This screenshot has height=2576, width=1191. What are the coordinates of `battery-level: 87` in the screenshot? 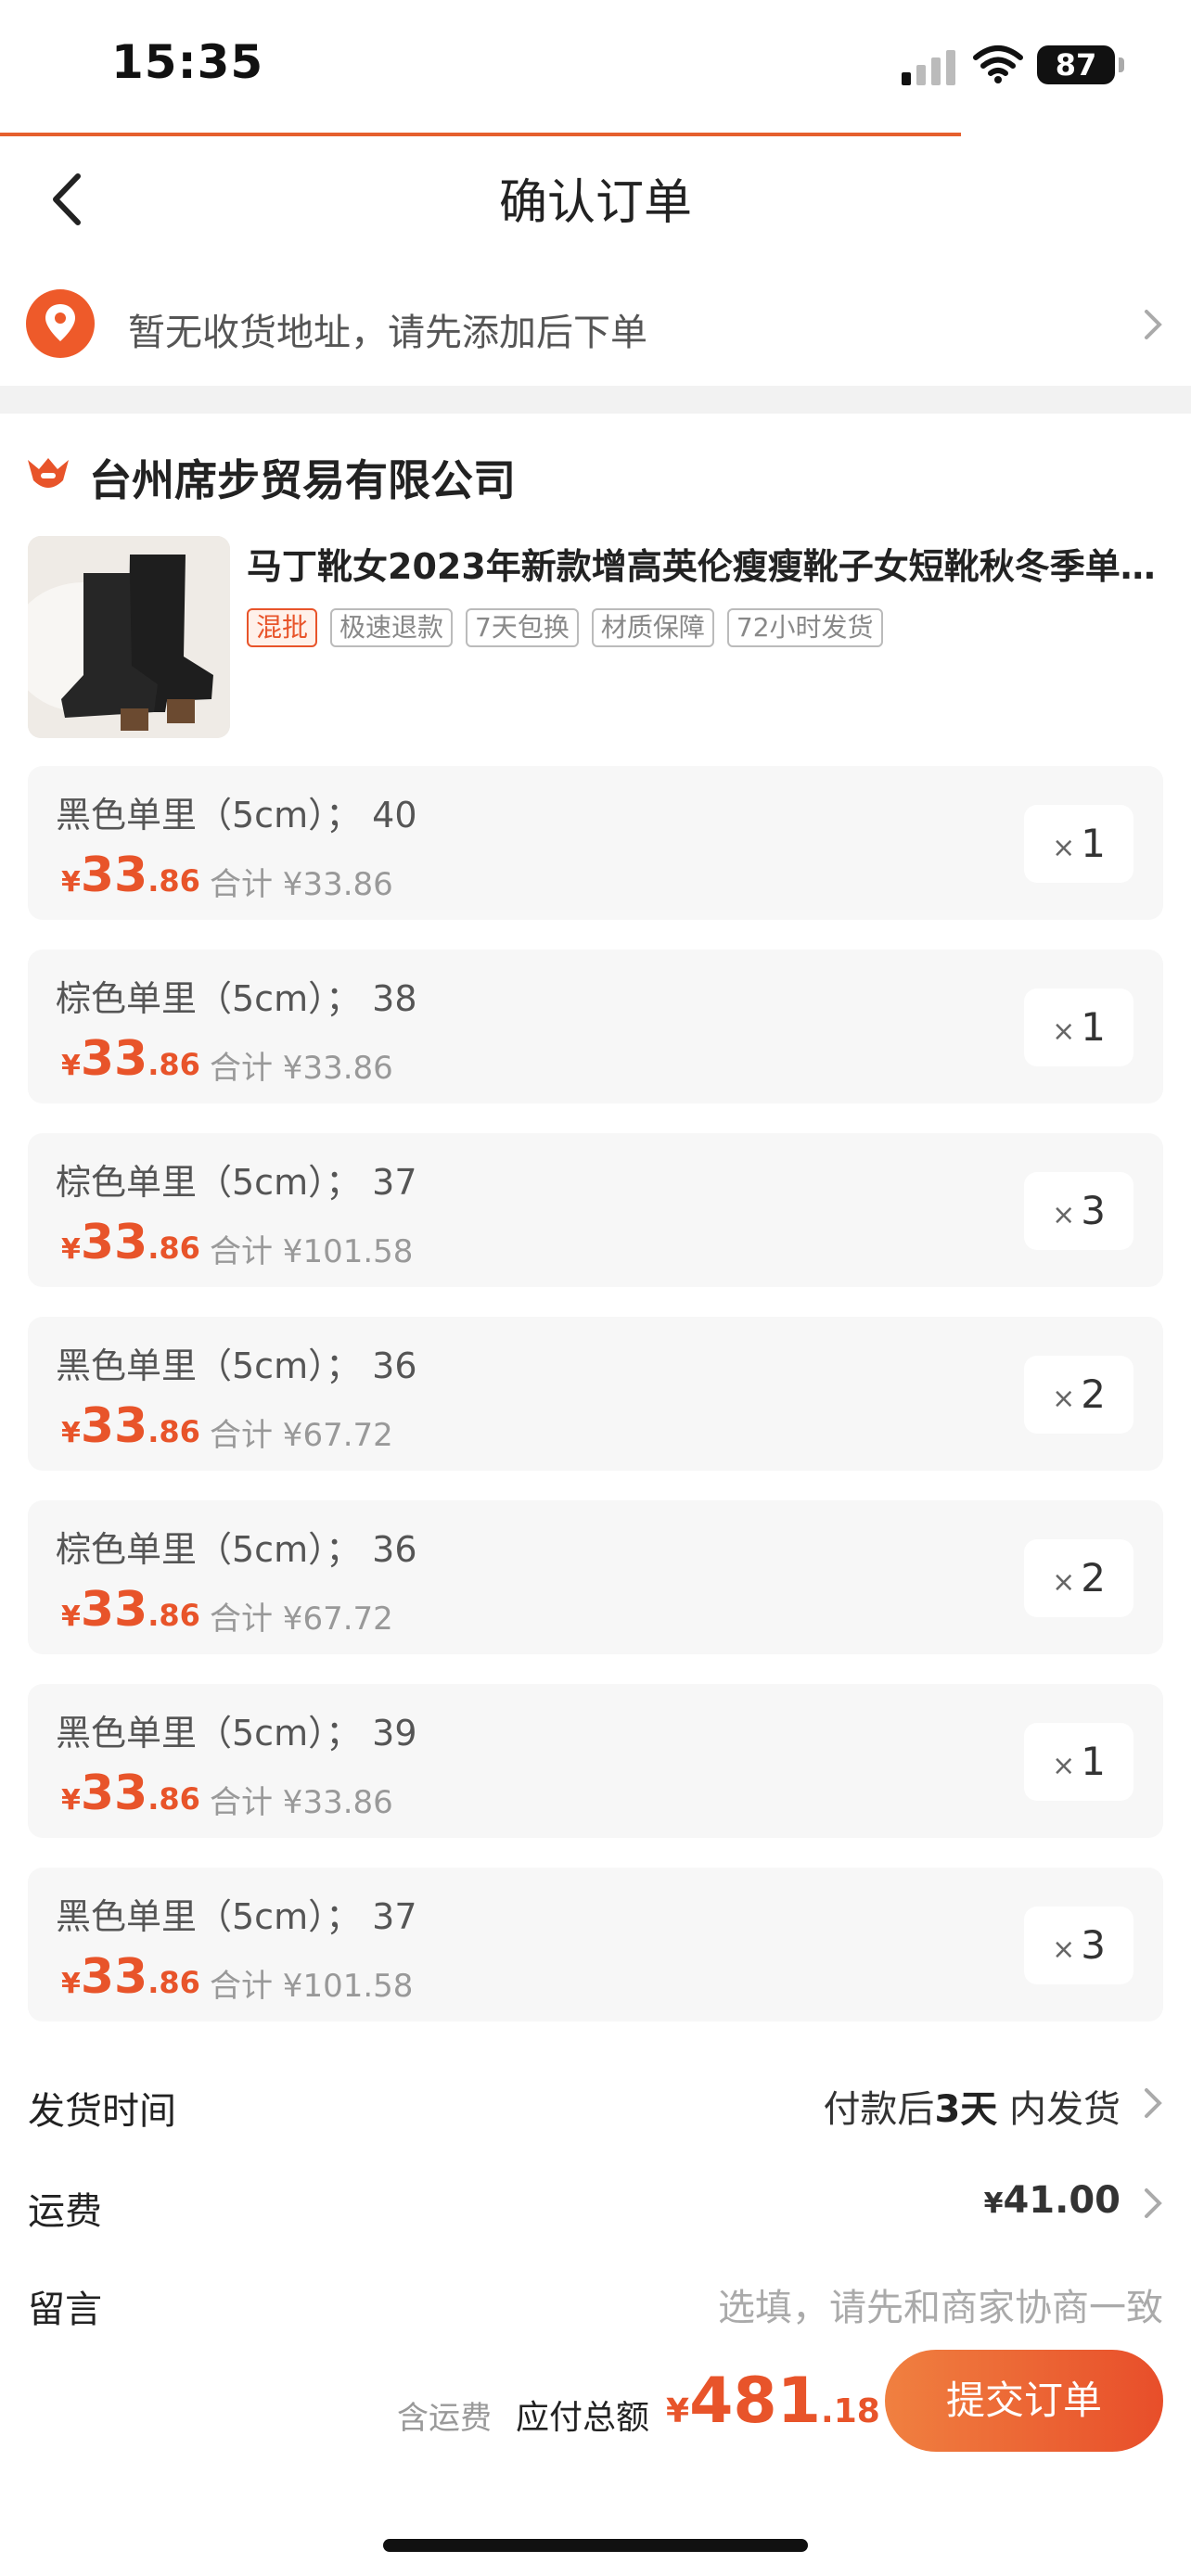 It's located at (1076, 64).